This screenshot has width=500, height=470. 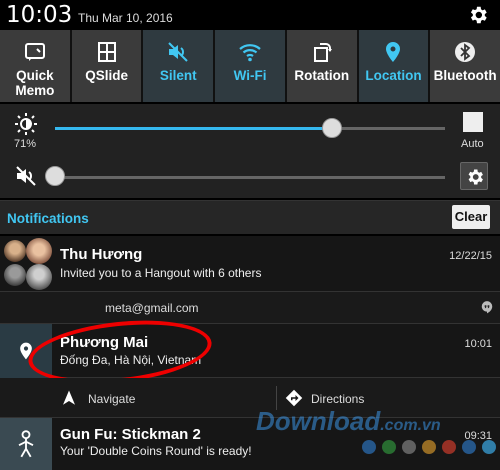 I want to click on tile-label: Quick Memo, so click(x=35, y=83).